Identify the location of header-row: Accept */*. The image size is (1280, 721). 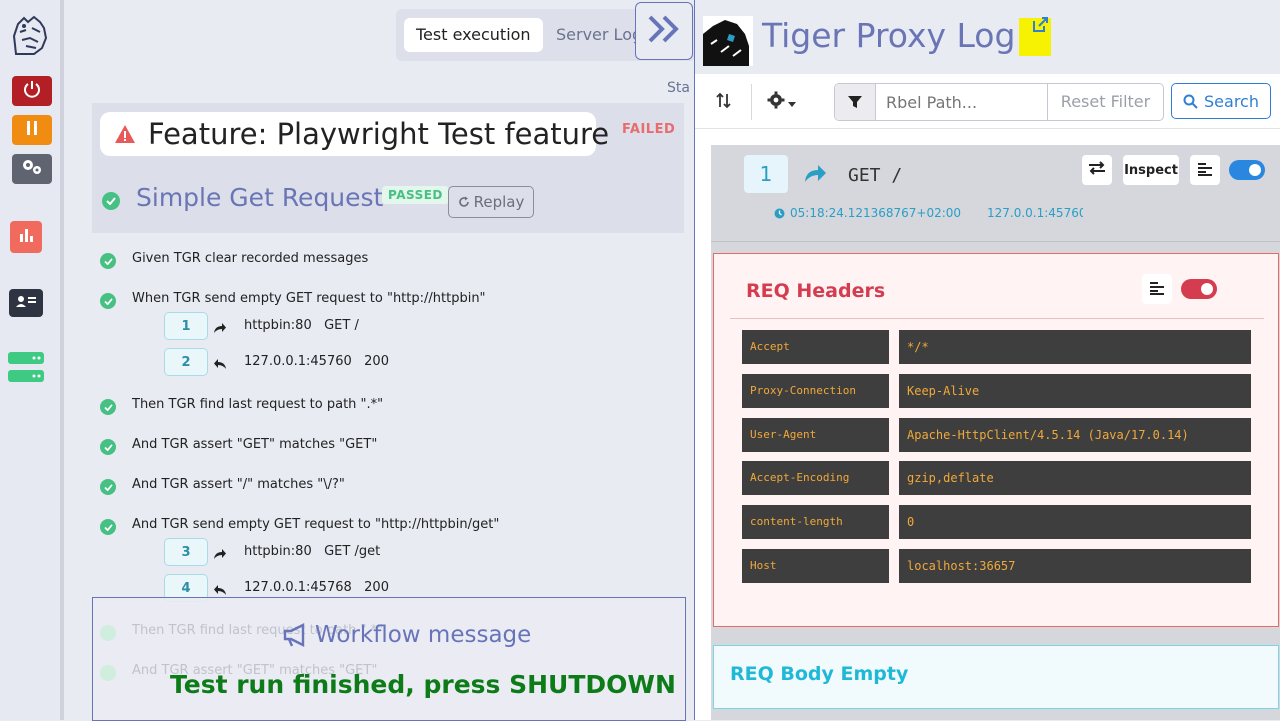
(998, 347).